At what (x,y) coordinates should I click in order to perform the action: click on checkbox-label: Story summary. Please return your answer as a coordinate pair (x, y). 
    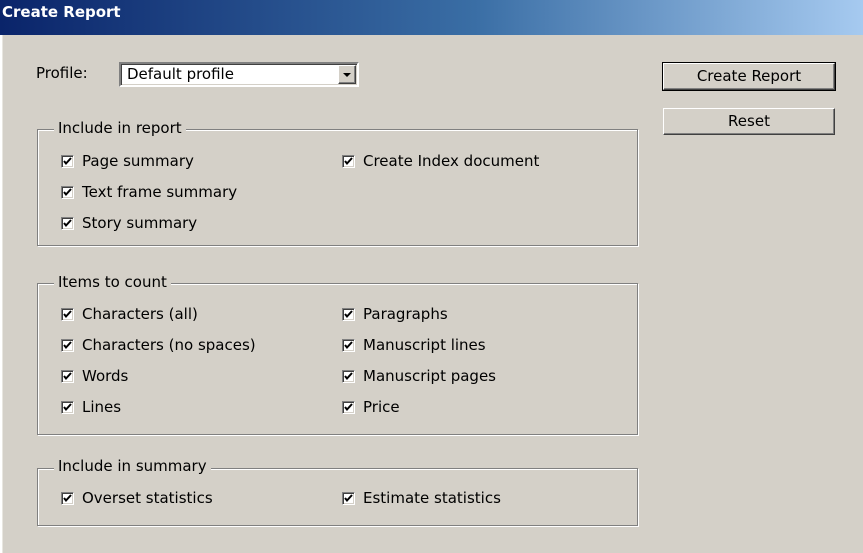
    Looking at the image, I should click on (140, 223).